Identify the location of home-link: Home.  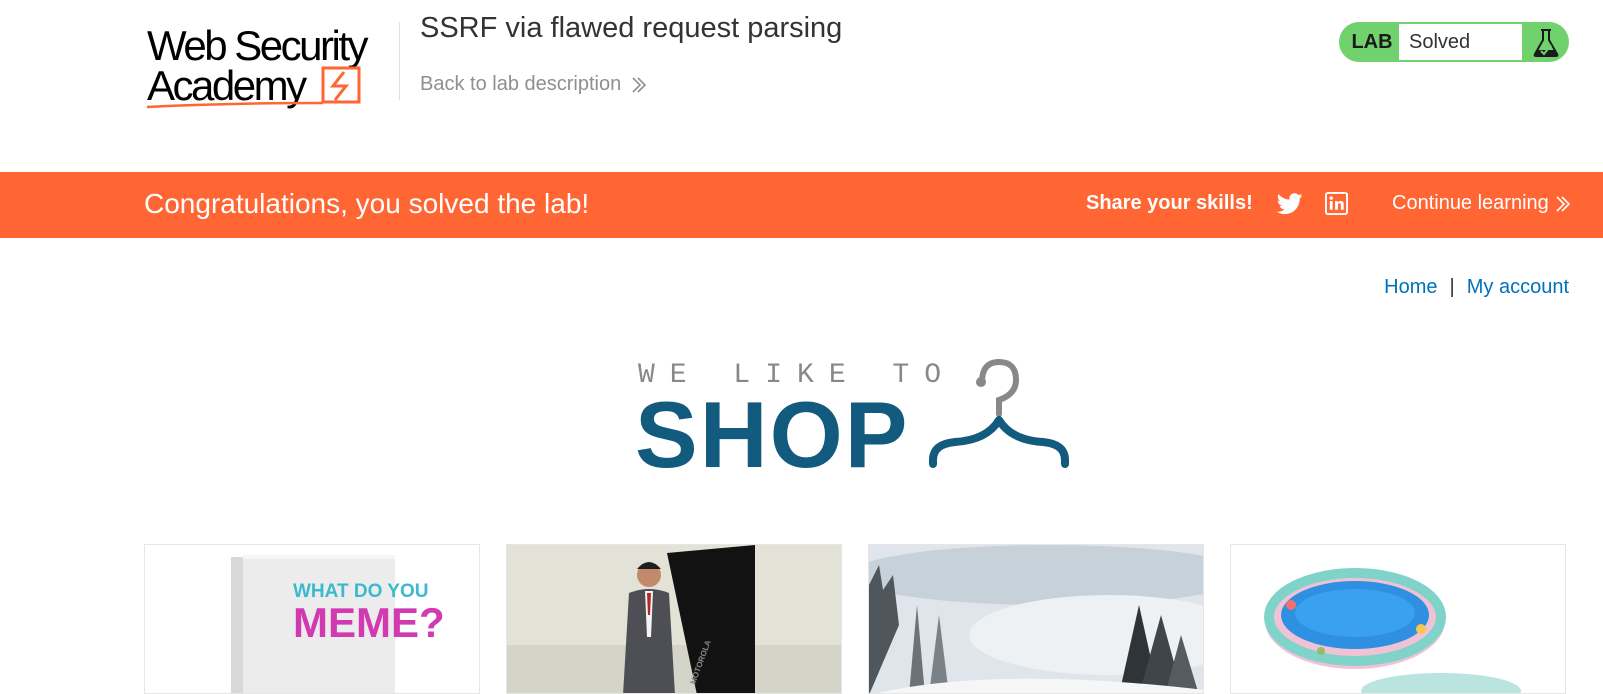
(1410, 287).